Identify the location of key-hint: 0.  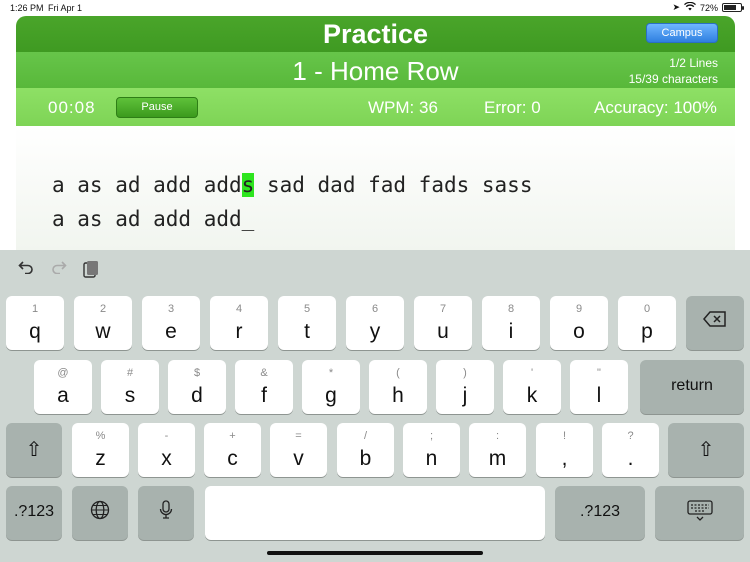
(647, 309).